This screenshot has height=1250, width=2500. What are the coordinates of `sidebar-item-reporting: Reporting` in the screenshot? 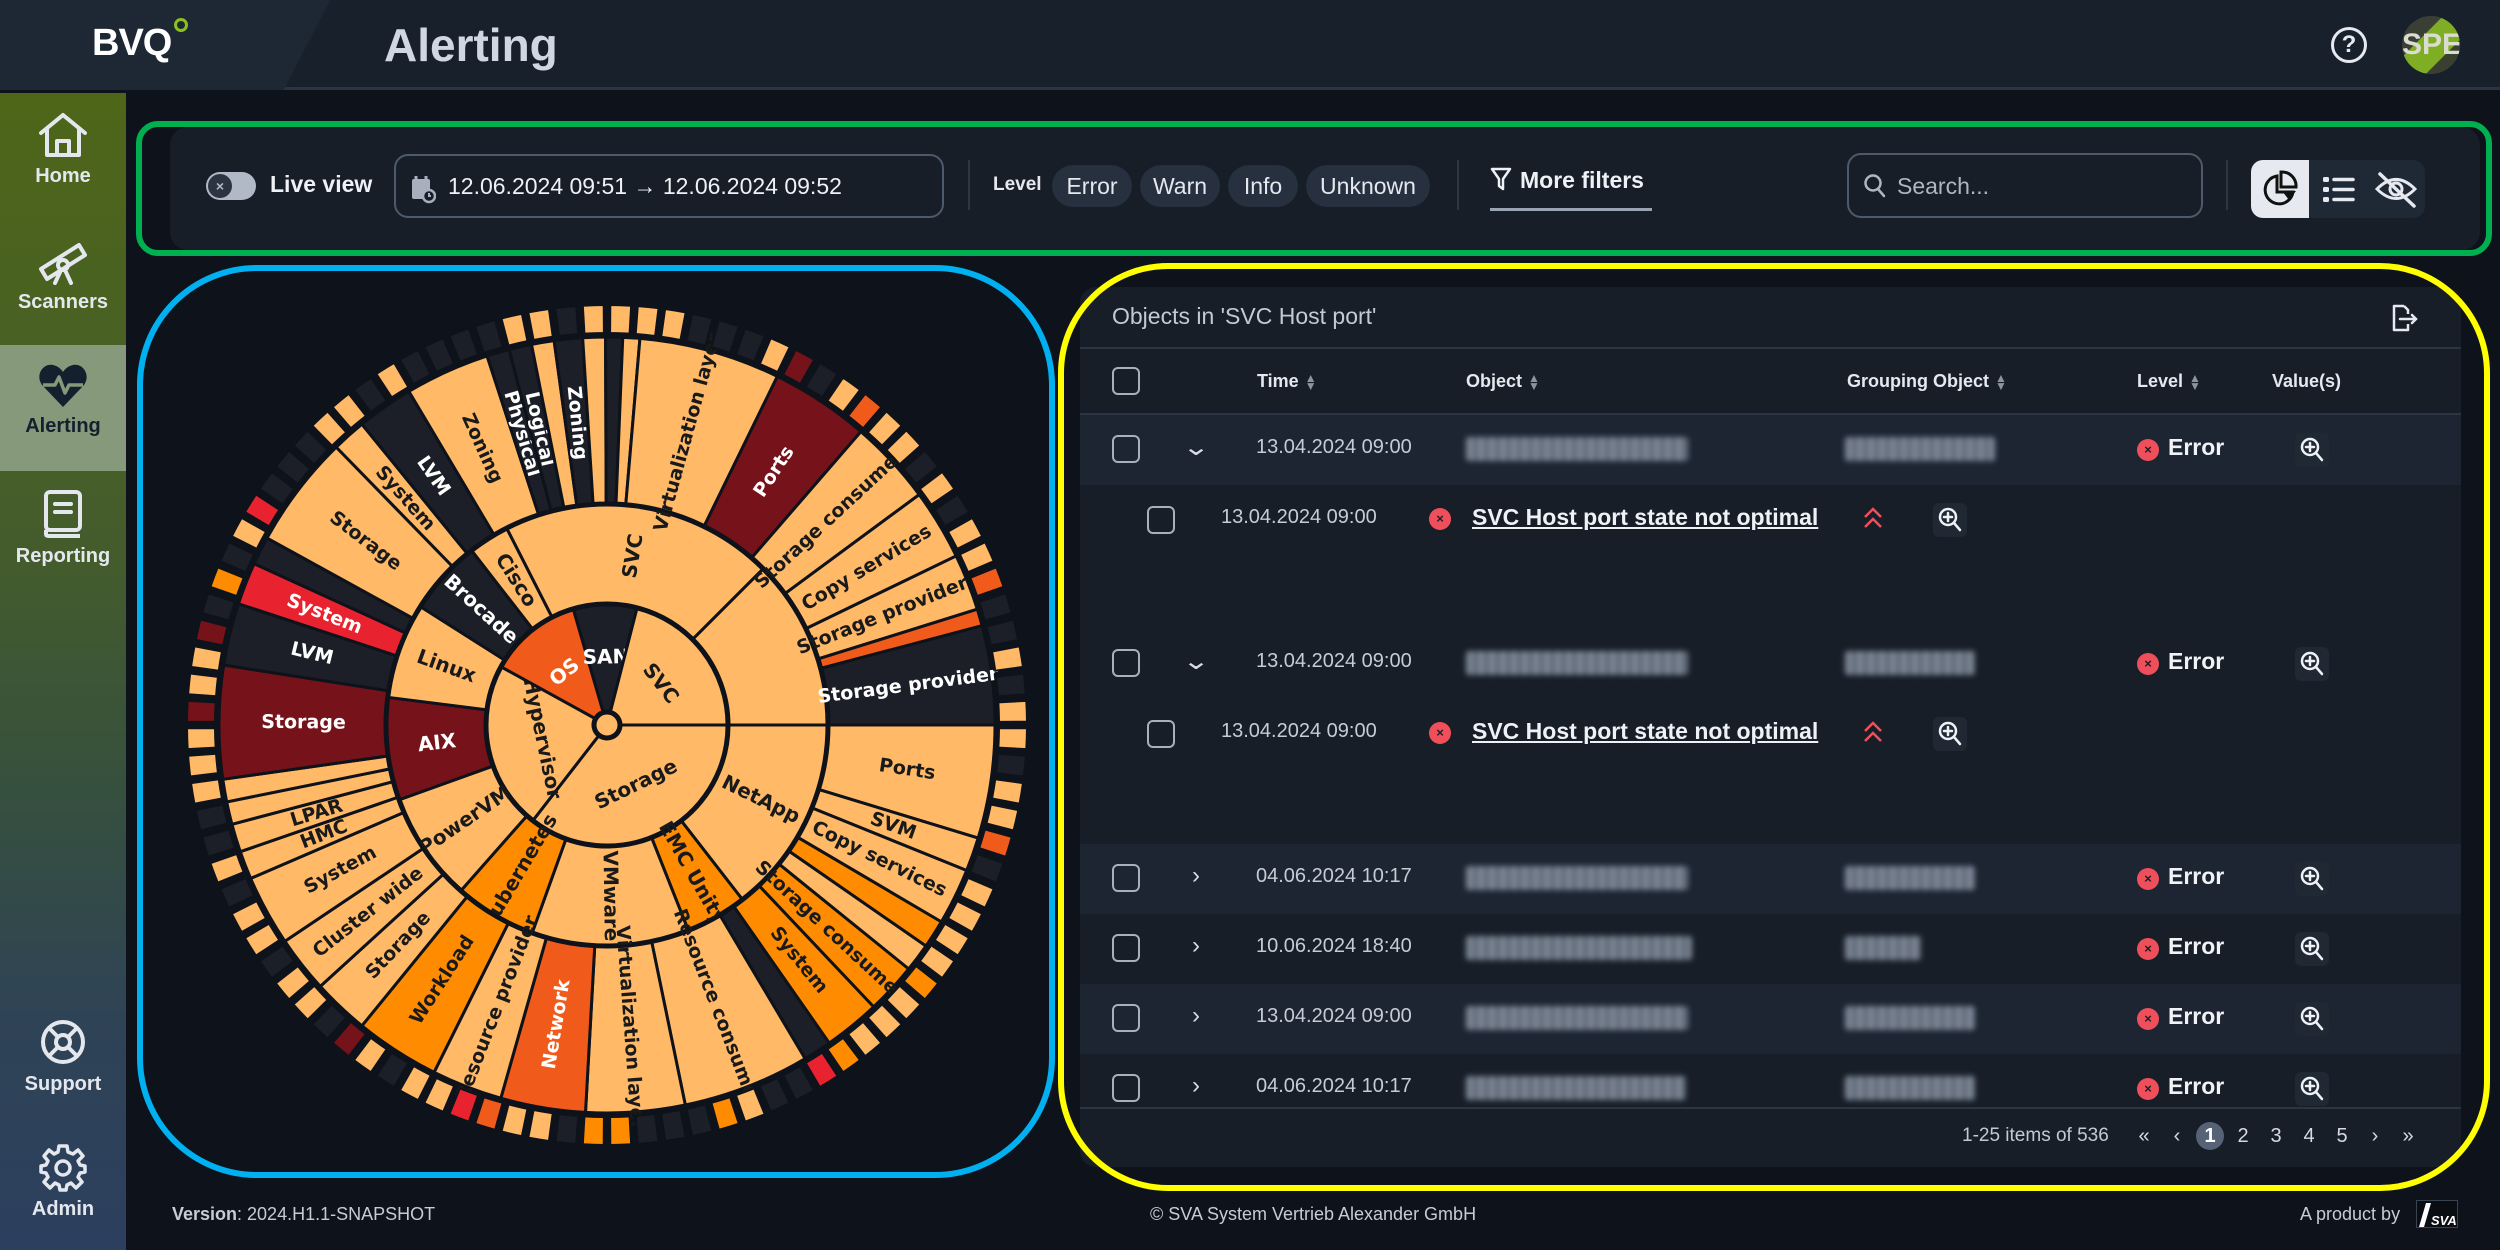 It's located at (63, 534).